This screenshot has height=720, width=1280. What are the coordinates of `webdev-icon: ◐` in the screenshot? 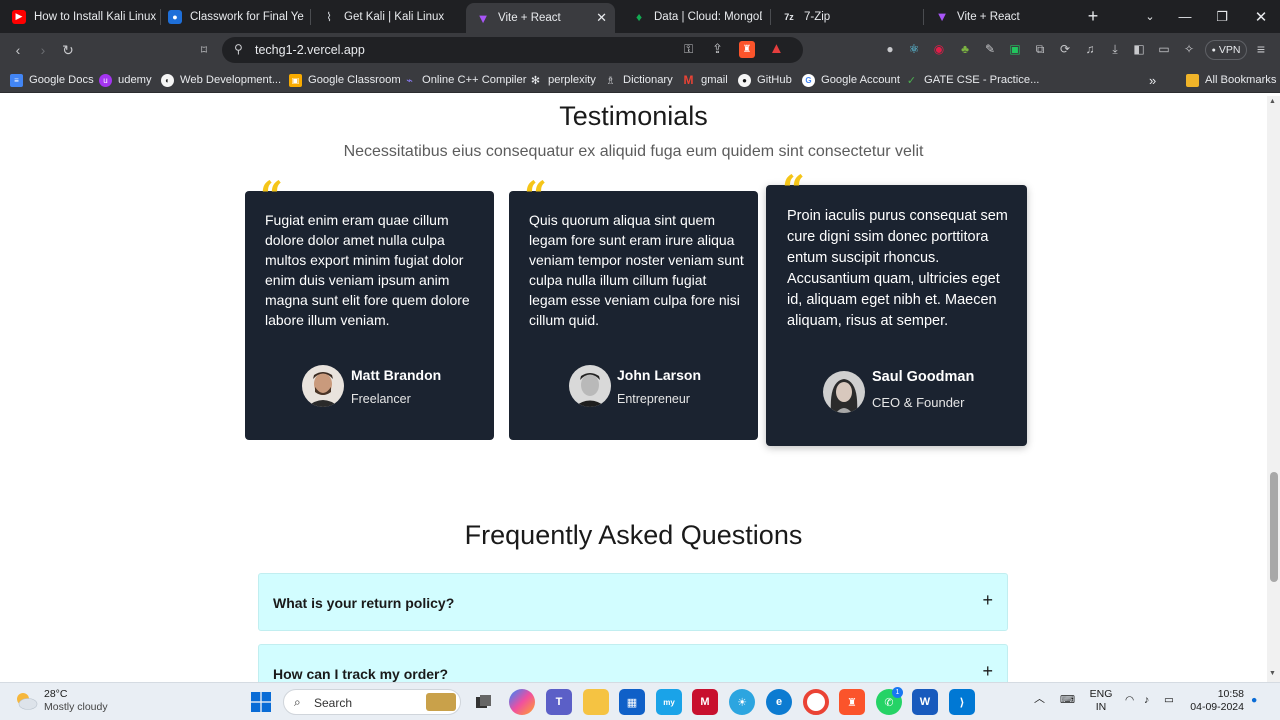 It's located at (167, 80).